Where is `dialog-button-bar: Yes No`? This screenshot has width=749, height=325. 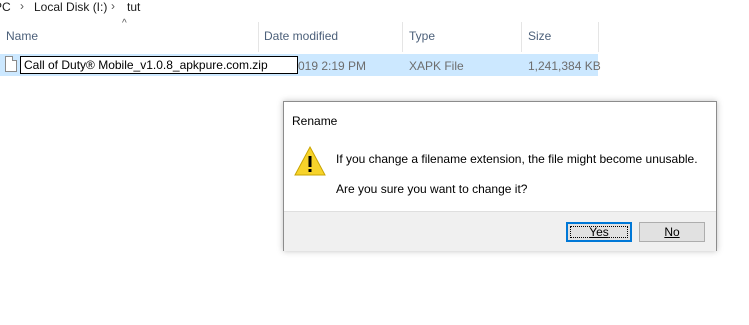 dialog-button-bar: Yes No is located at coordinates (500, 231).